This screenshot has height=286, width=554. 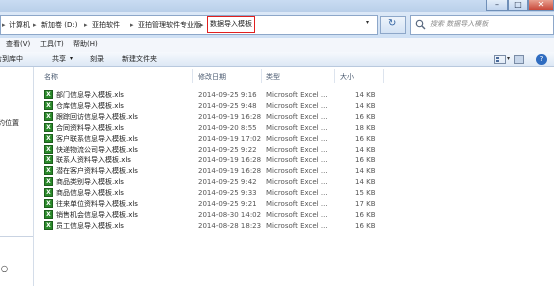 What do you see at coordinates (541, 59) in the screenshot?
I see `help-icon: ?` at bounding box center [541, 59].